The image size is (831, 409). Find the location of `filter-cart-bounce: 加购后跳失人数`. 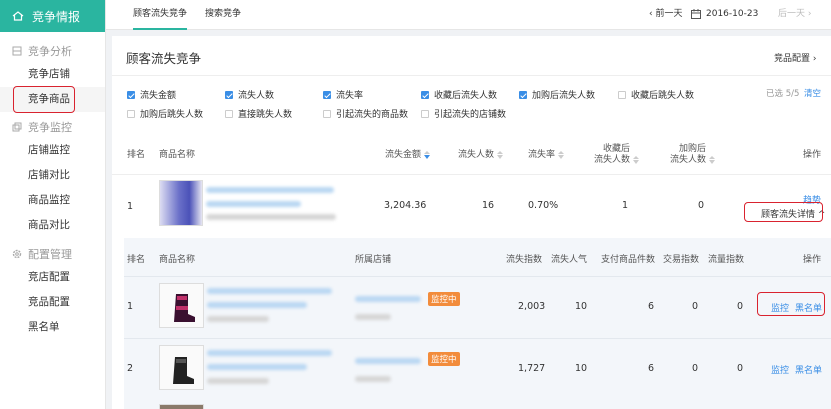

filter-cart-bounce: 加购后跳失人数 is located at coordinates (165, 113).